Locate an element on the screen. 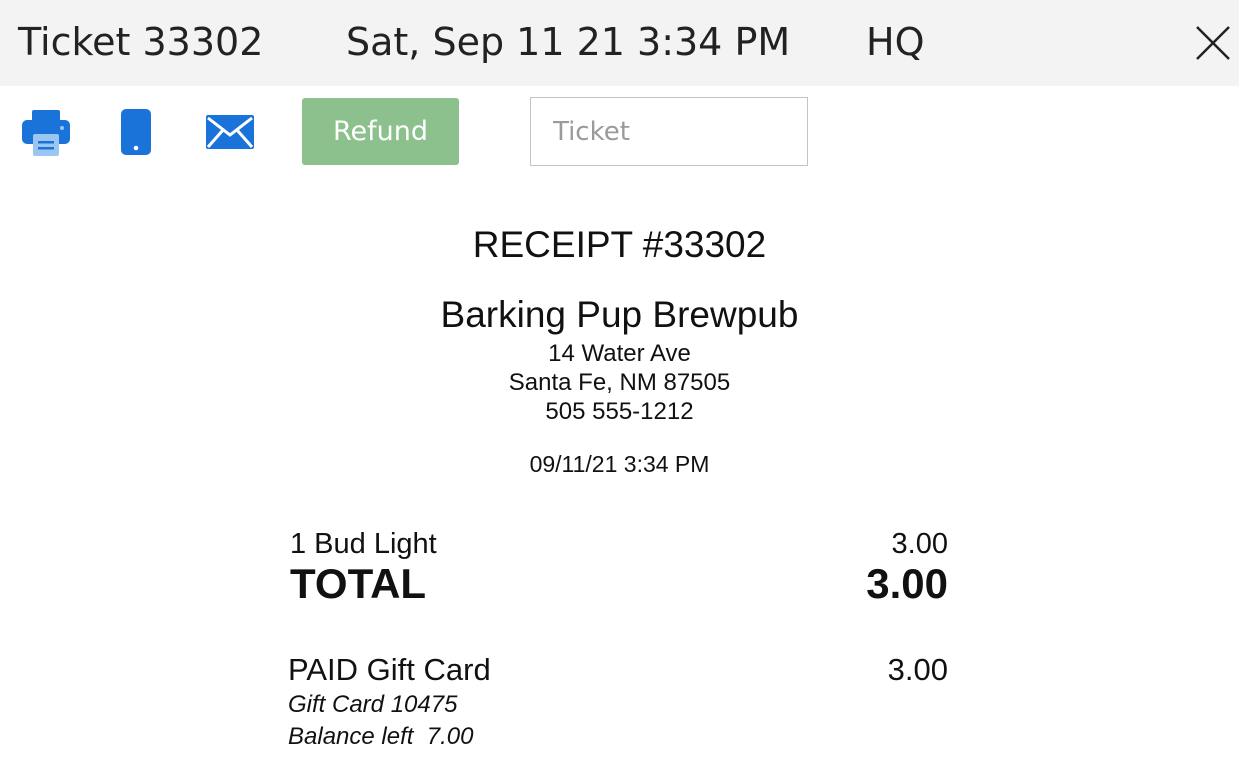  line-item-amount: 3.00 is located at coordinates (919, 544).